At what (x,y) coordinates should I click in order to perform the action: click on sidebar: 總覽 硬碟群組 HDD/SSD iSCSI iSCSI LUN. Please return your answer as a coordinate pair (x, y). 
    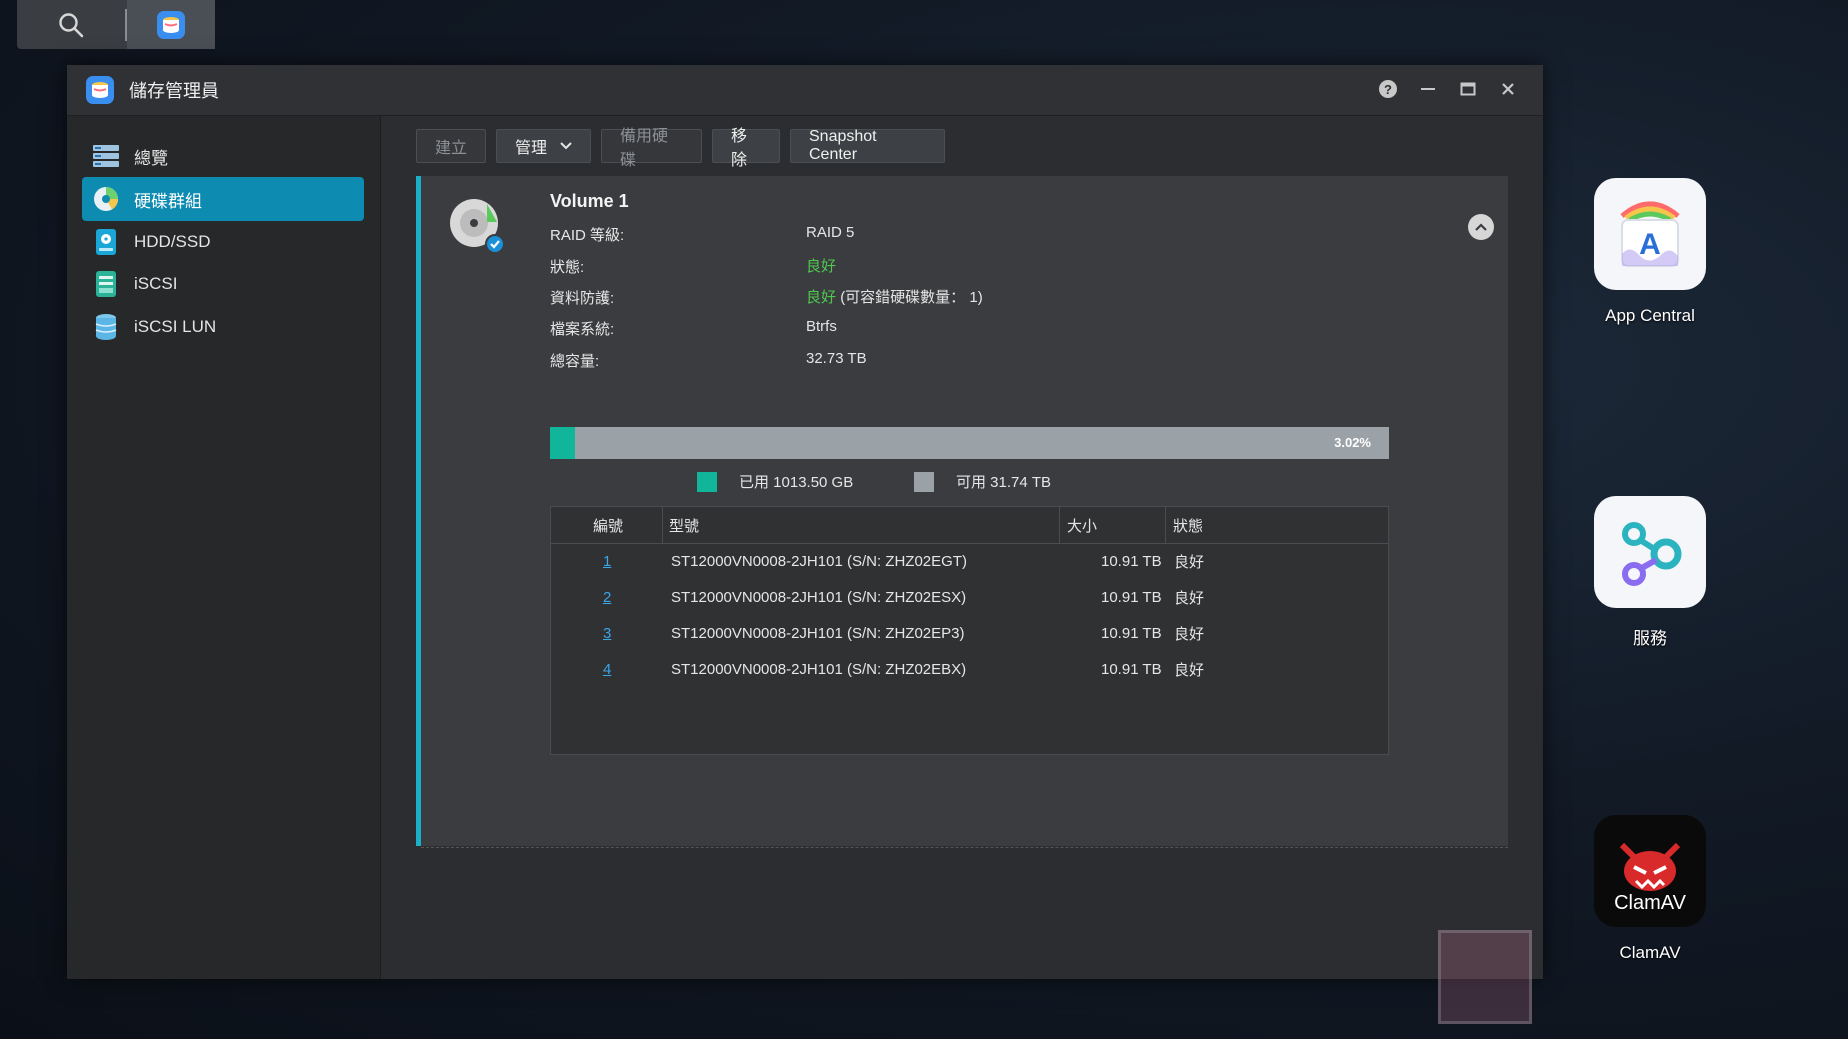
    Looking at the image, I should click on (224, 547).